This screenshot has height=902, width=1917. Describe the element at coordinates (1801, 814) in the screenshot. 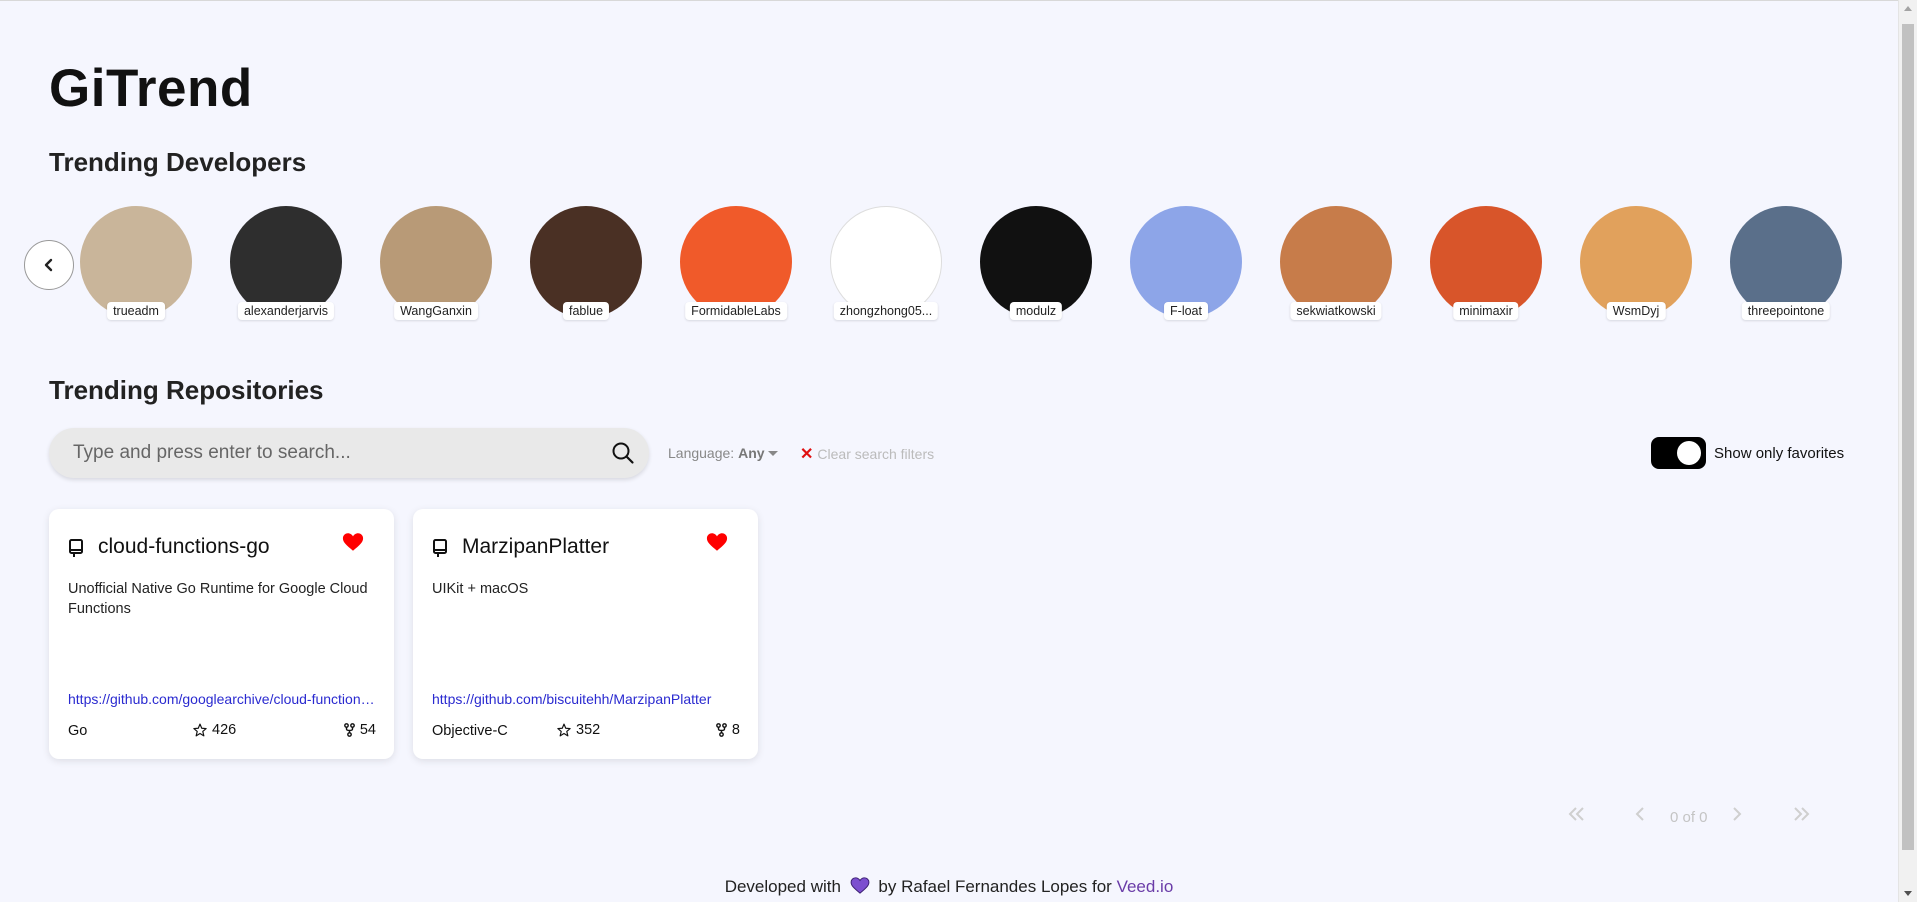

I see `last-page-icon` at that location.